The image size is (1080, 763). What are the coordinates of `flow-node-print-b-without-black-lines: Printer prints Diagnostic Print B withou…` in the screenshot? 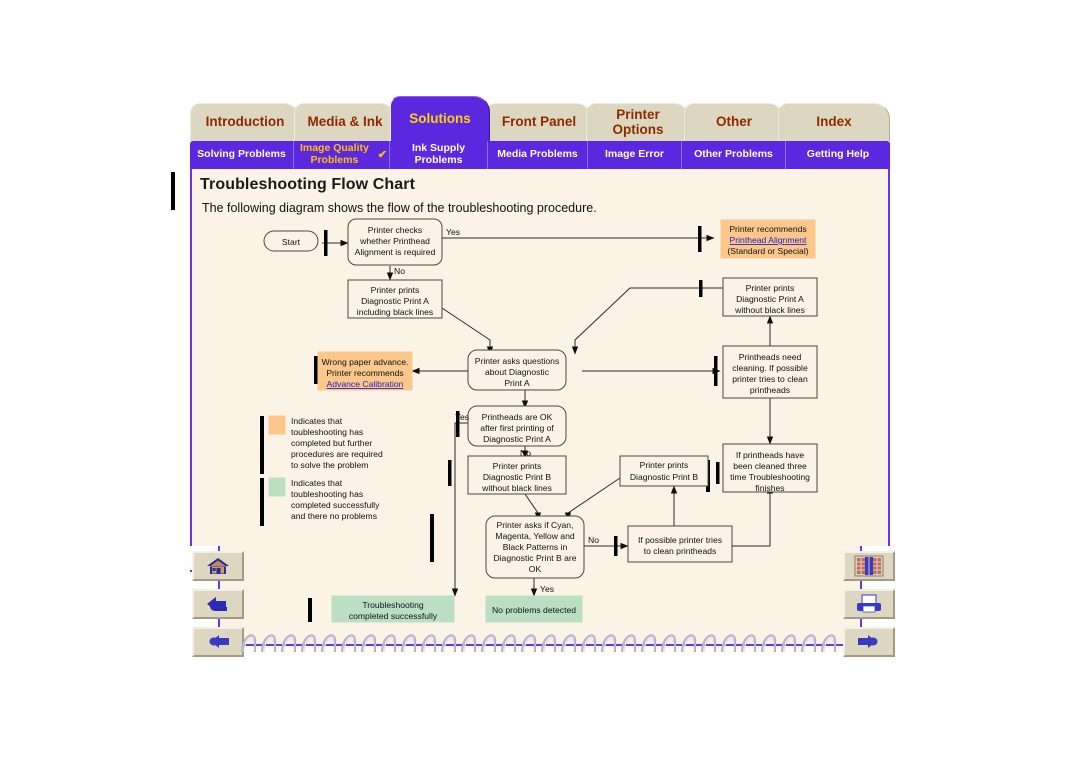 It's located at (517, 475).